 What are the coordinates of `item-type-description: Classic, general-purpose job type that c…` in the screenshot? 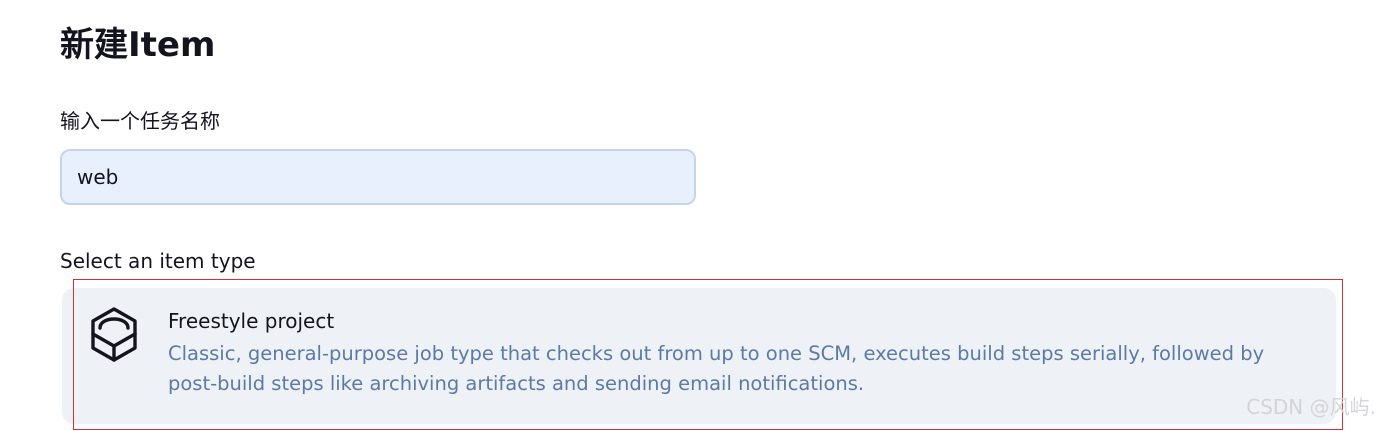 It's located at (716, 368).